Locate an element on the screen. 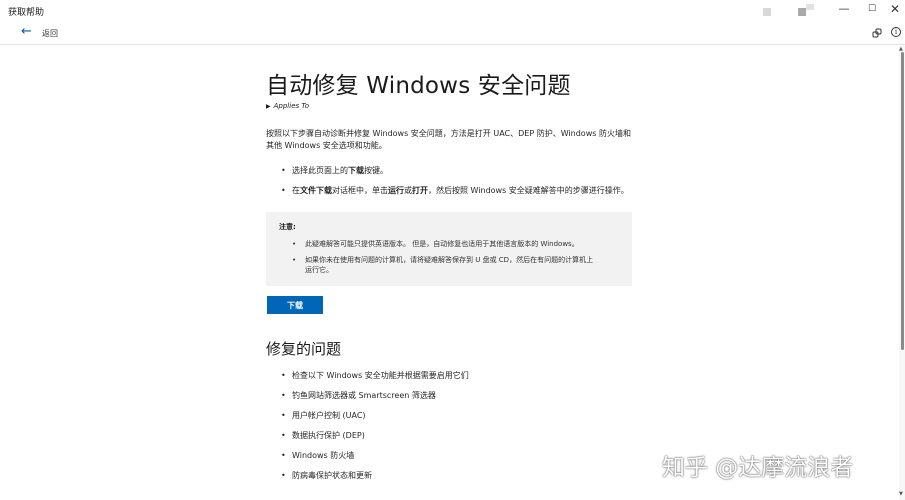 Image resolution: width=905 pixels, height=500 pixels. share-link-icon is located at coordinates (877, 33).